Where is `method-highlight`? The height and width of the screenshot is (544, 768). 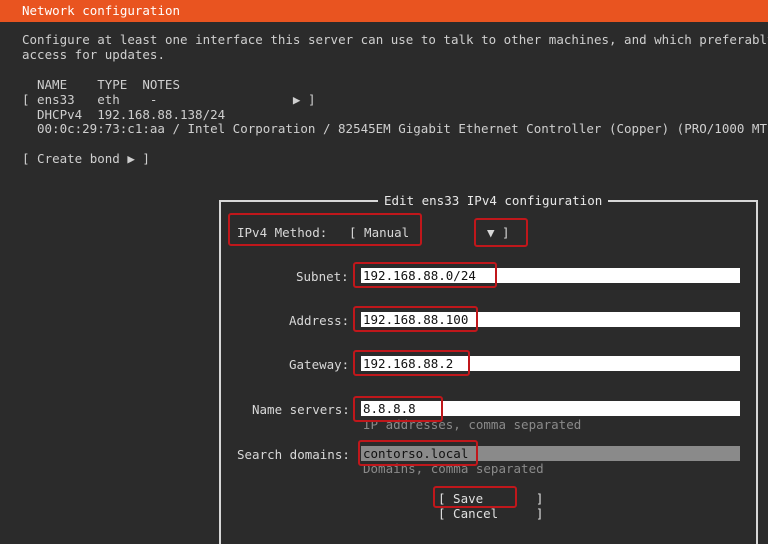
method-highlight is located at coordinates (325, 229).